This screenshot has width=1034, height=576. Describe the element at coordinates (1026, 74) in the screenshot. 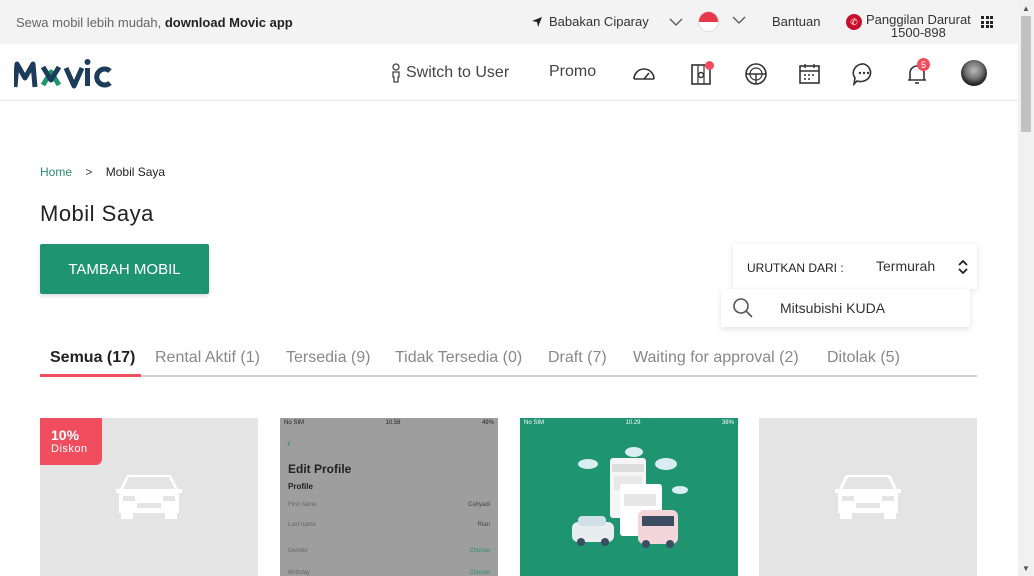

I see `scroll-thumb` at that location.